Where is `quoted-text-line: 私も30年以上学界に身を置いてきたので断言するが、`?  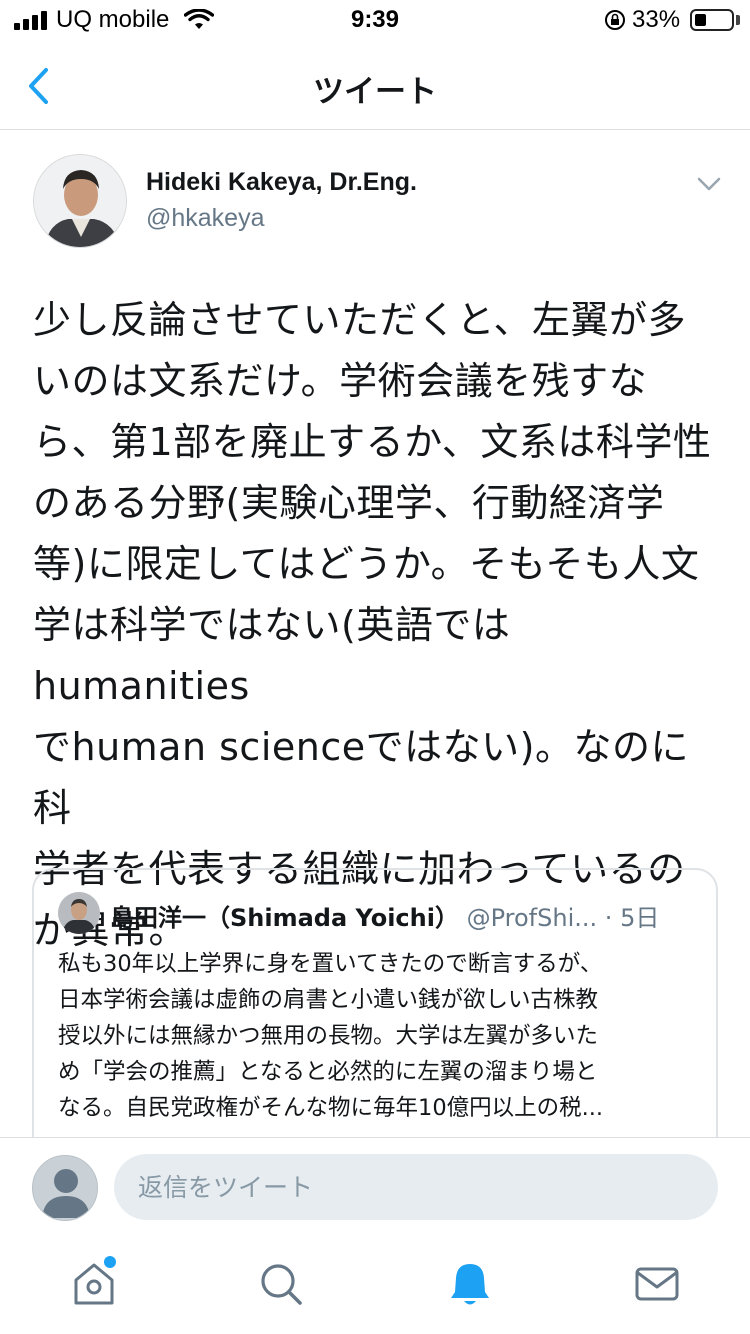 quoted-text-line: 私も30年以上学界に身を置いてきたので断言するが、 is located at coordinates (330, 964).